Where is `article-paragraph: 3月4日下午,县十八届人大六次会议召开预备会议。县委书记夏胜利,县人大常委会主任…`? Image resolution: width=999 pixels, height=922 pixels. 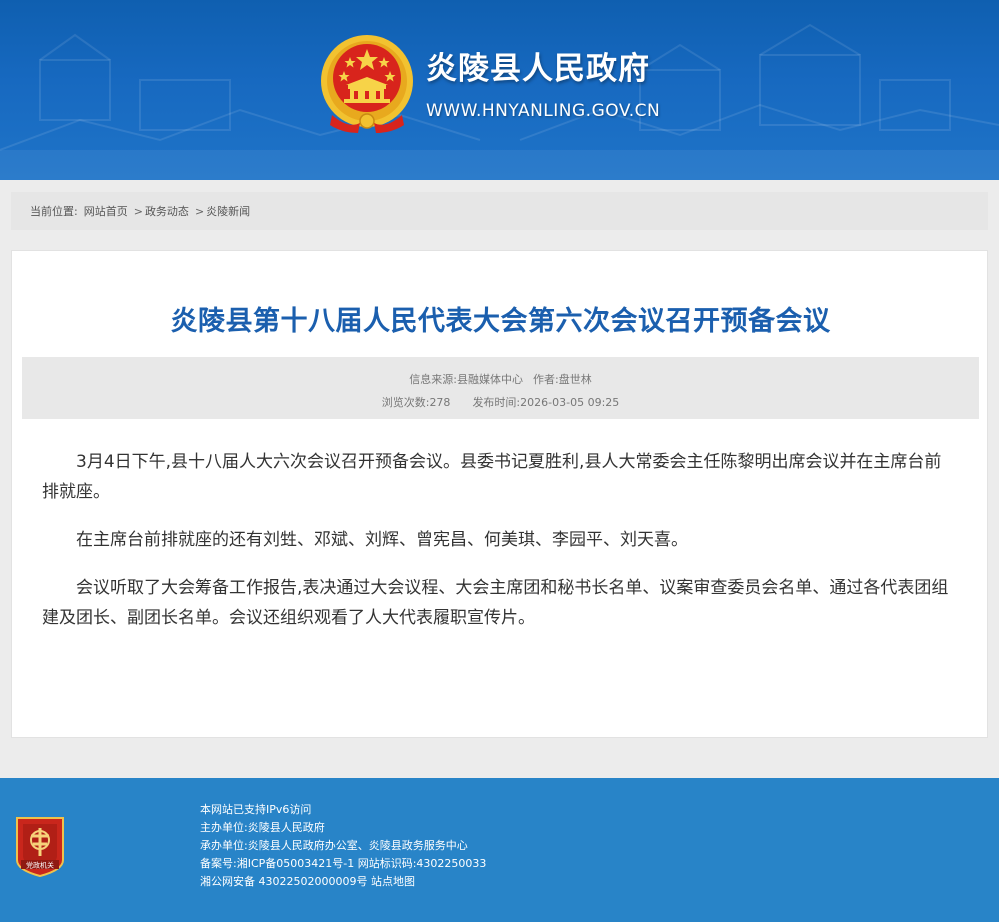 article-paragraph: 3月4日下午,县十八届人大六次会议召开预备会议。县委书记夏胜利,县人大常委会主任… is located at coordinates (492, 477).